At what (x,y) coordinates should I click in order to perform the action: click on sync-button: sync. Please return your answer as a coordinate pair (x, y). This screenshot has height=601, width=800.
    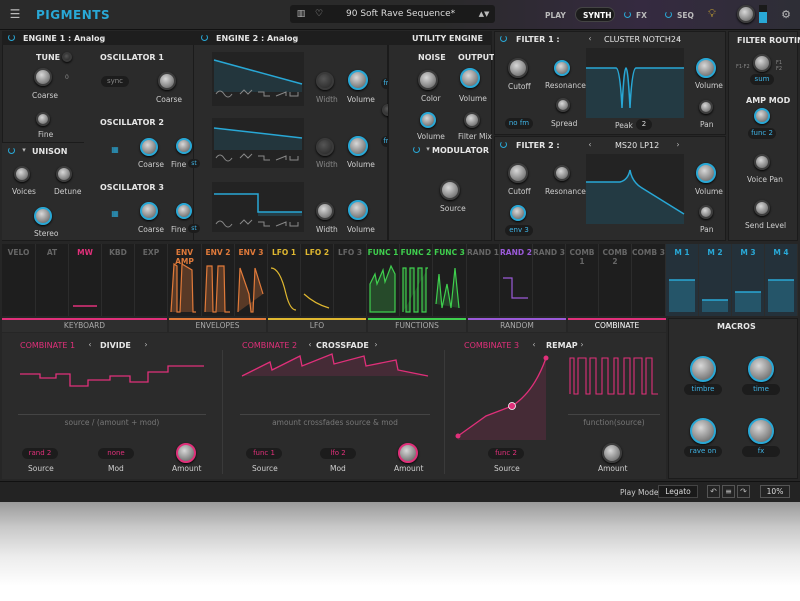
    Looking at the image, I should click on (115, 81).